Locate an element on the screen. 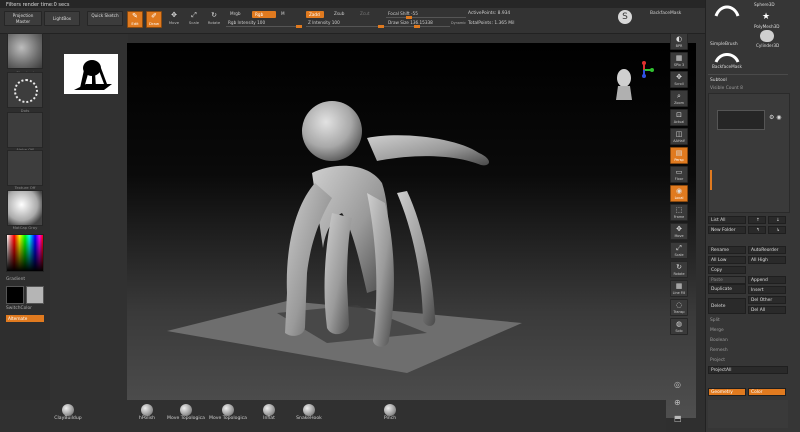  color-toggle: Color is located at coordinates (767, 392).